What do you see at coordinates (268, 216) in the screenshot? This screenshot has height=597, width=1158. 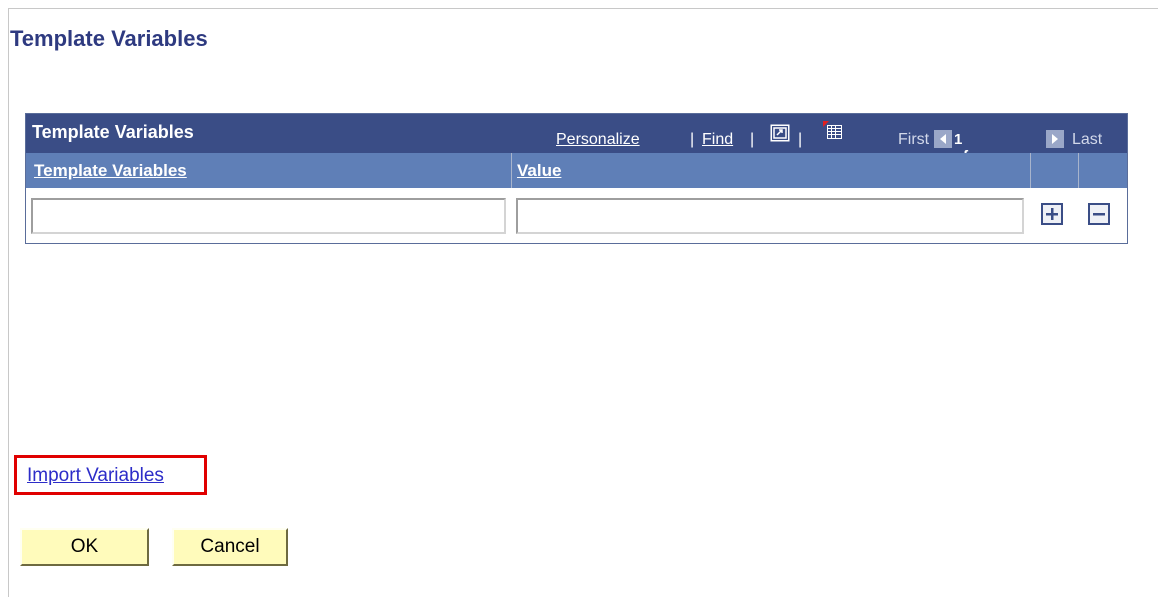 I see `template-variable-input` at bounding box center [268, 216].